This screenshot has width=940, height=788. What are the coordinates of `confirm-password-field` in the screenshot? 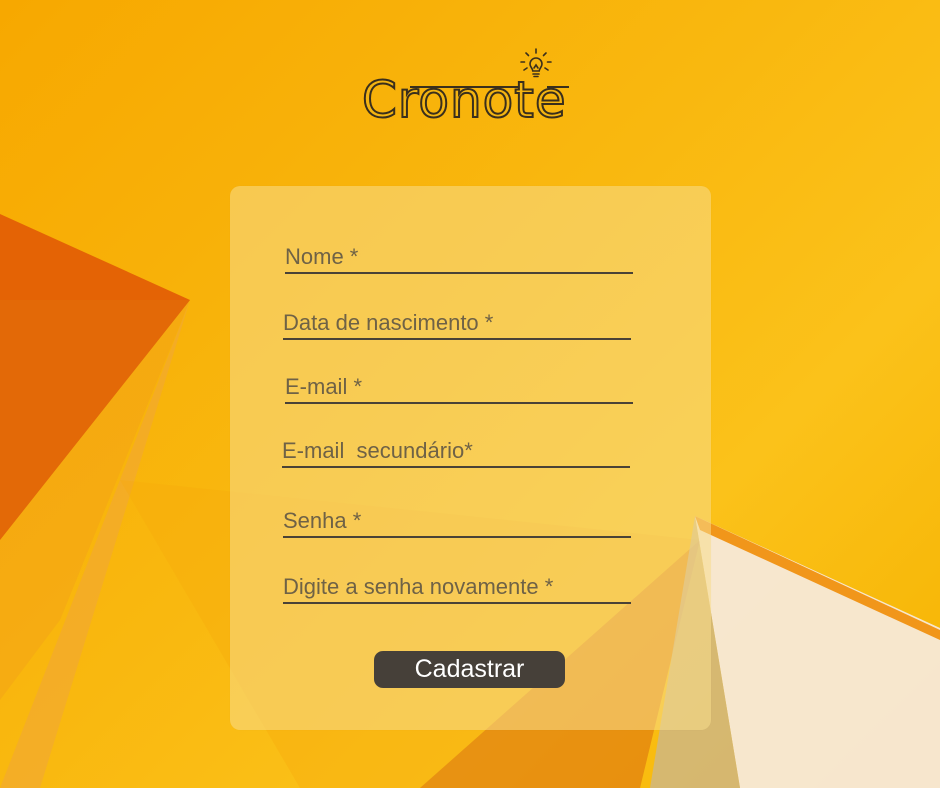 It's located at (457, 588).